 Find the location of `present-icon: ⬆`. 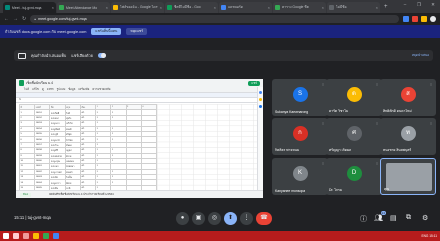

present-icon: ⬆ is located at coordinates (230, 218).